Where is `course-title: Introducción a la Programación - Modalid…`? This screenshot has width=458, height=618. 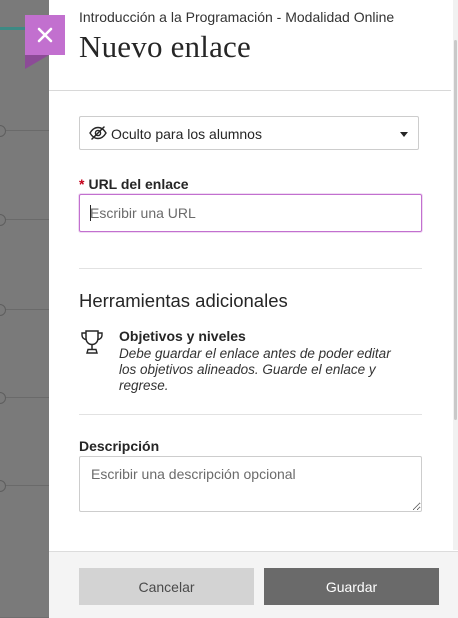
course-title: Introducción a la Programación - Modalid… is located at coordinates (237, 17).